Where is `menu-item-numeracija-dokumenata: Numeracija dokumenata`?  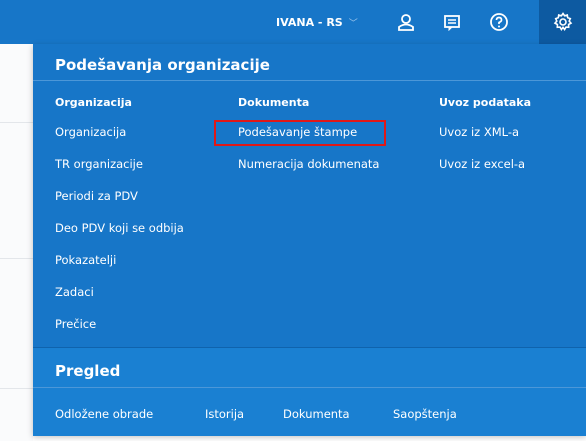
menu-item-numeracija-dokumenata: Numeracija dokumenata is located at coordinates (308, 164).